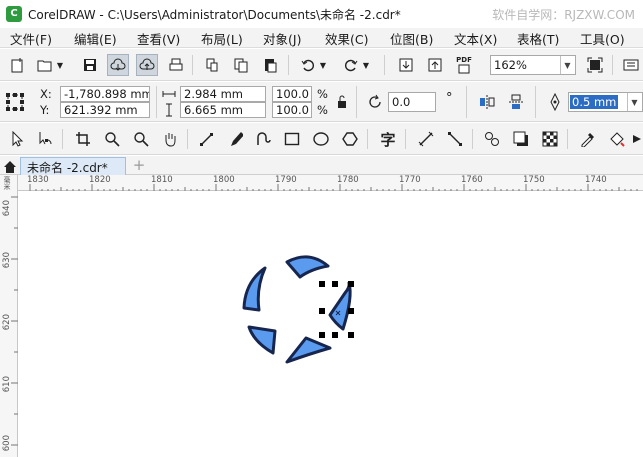 The image size is (643, 457). What do you see at coordinates (375, 102) in the screenshot?
I see `rotate-icon` at bounding box center [375, 102].